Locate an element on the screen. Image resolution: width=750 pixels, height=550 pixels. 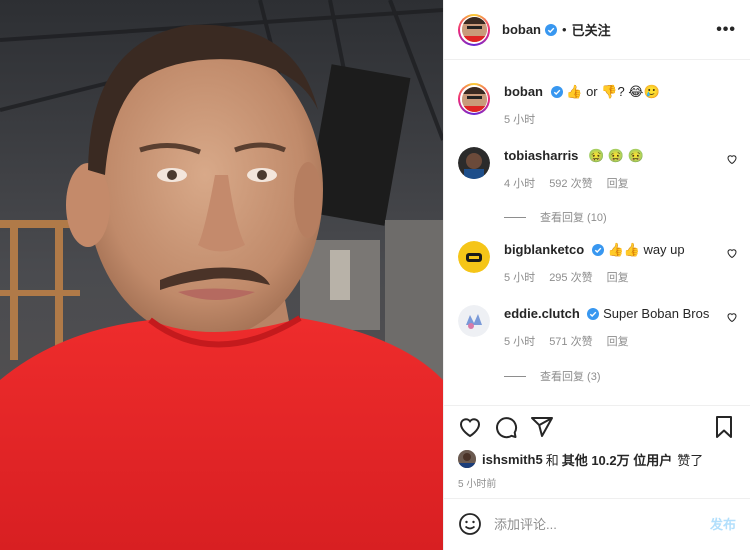
comment-likes: 571 次赞 is located at coordinates (570, 341).